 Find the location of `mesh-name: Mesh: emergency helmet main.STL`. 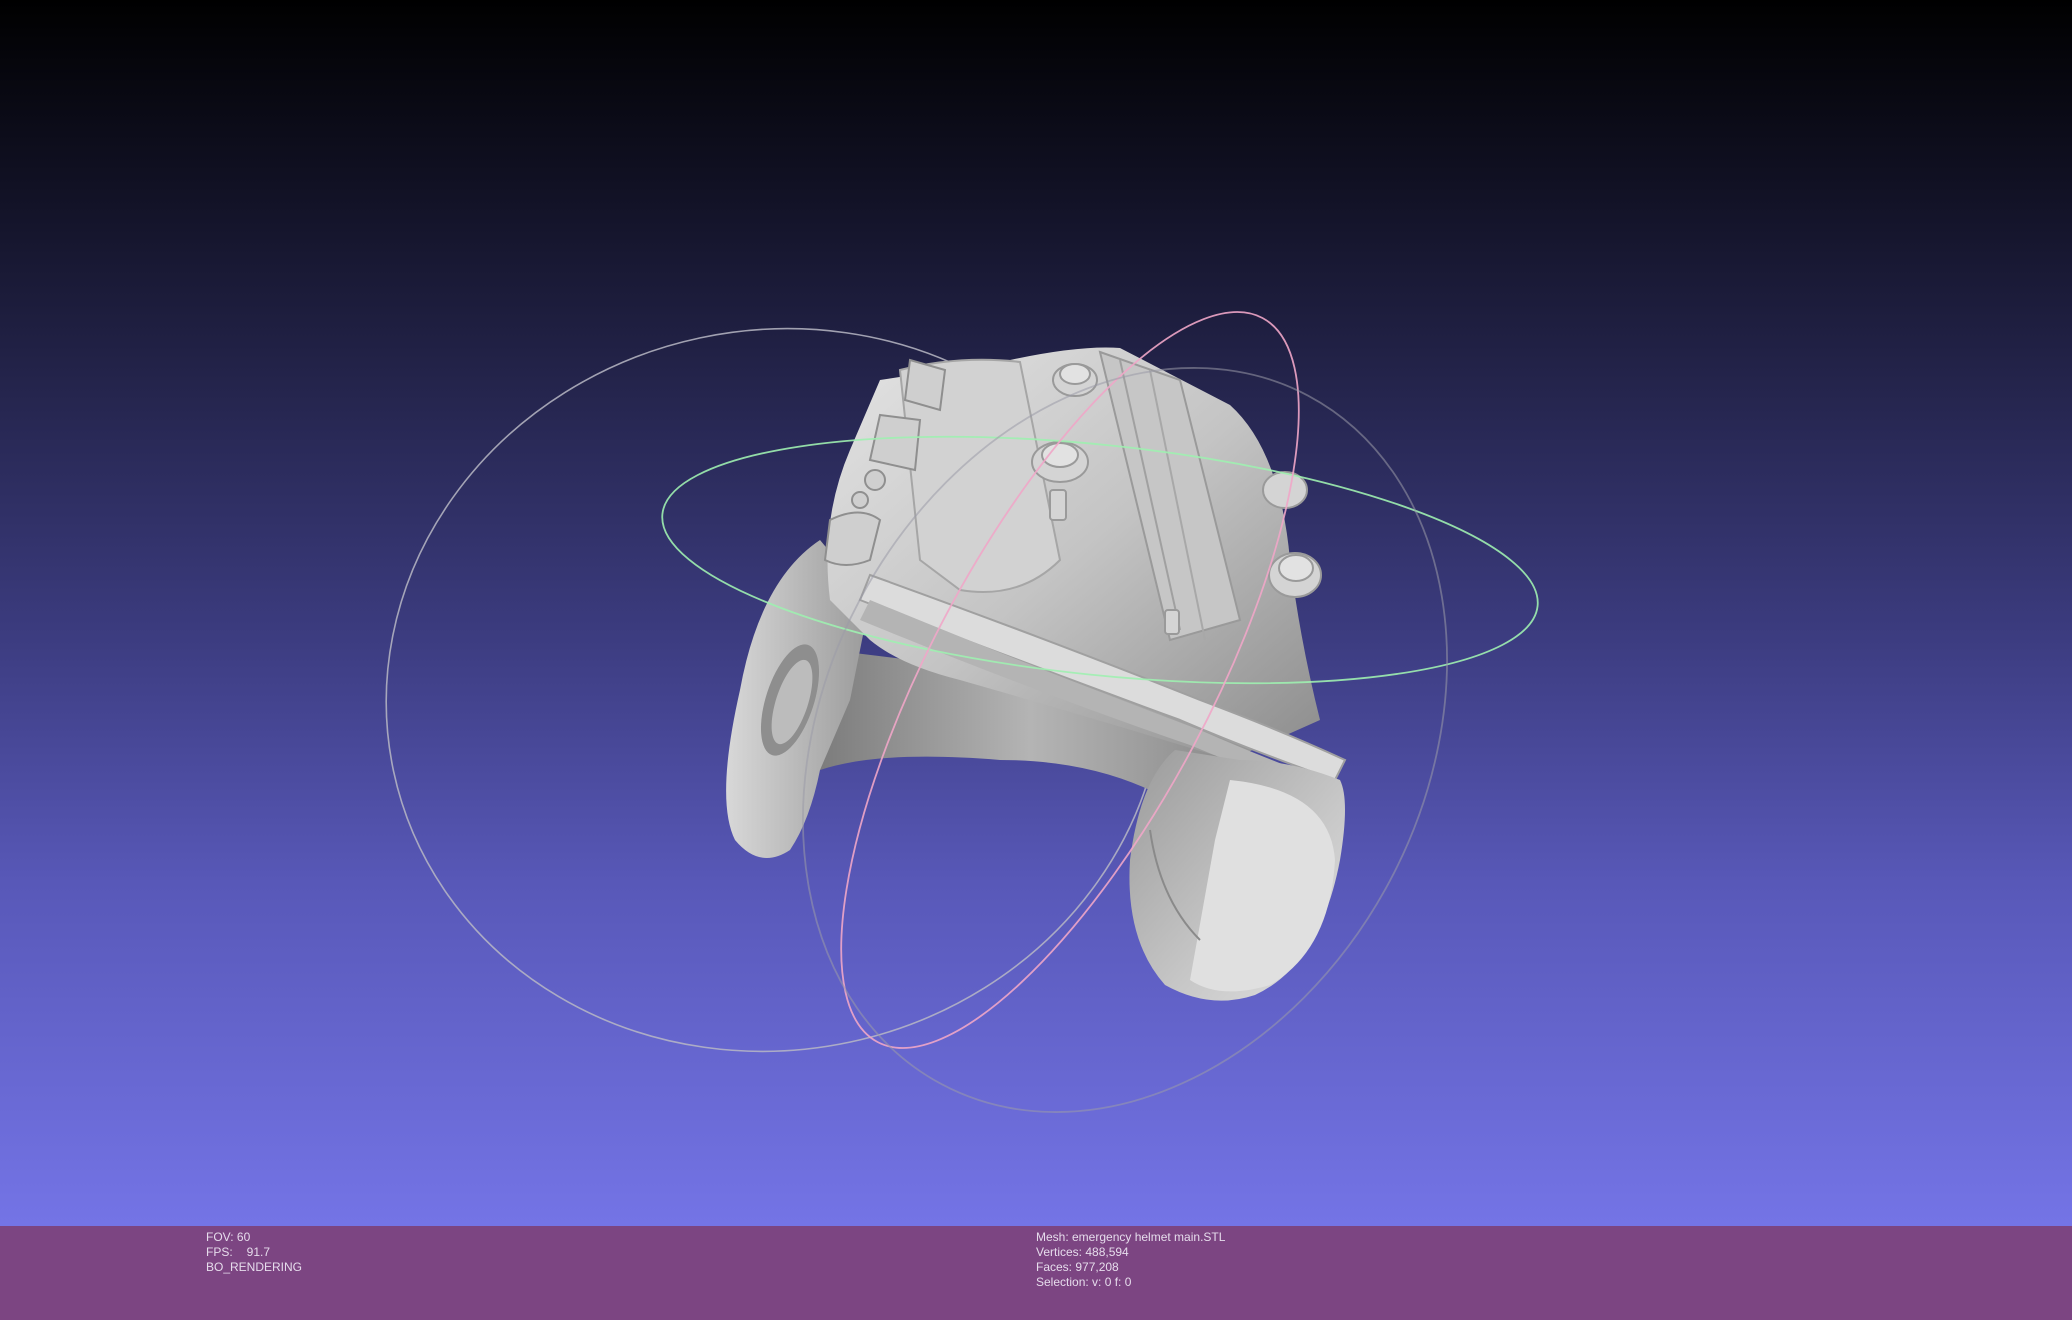

mesh-name: Mesh: emergency helmet main.STL is located at coordinates (1131, 1237).